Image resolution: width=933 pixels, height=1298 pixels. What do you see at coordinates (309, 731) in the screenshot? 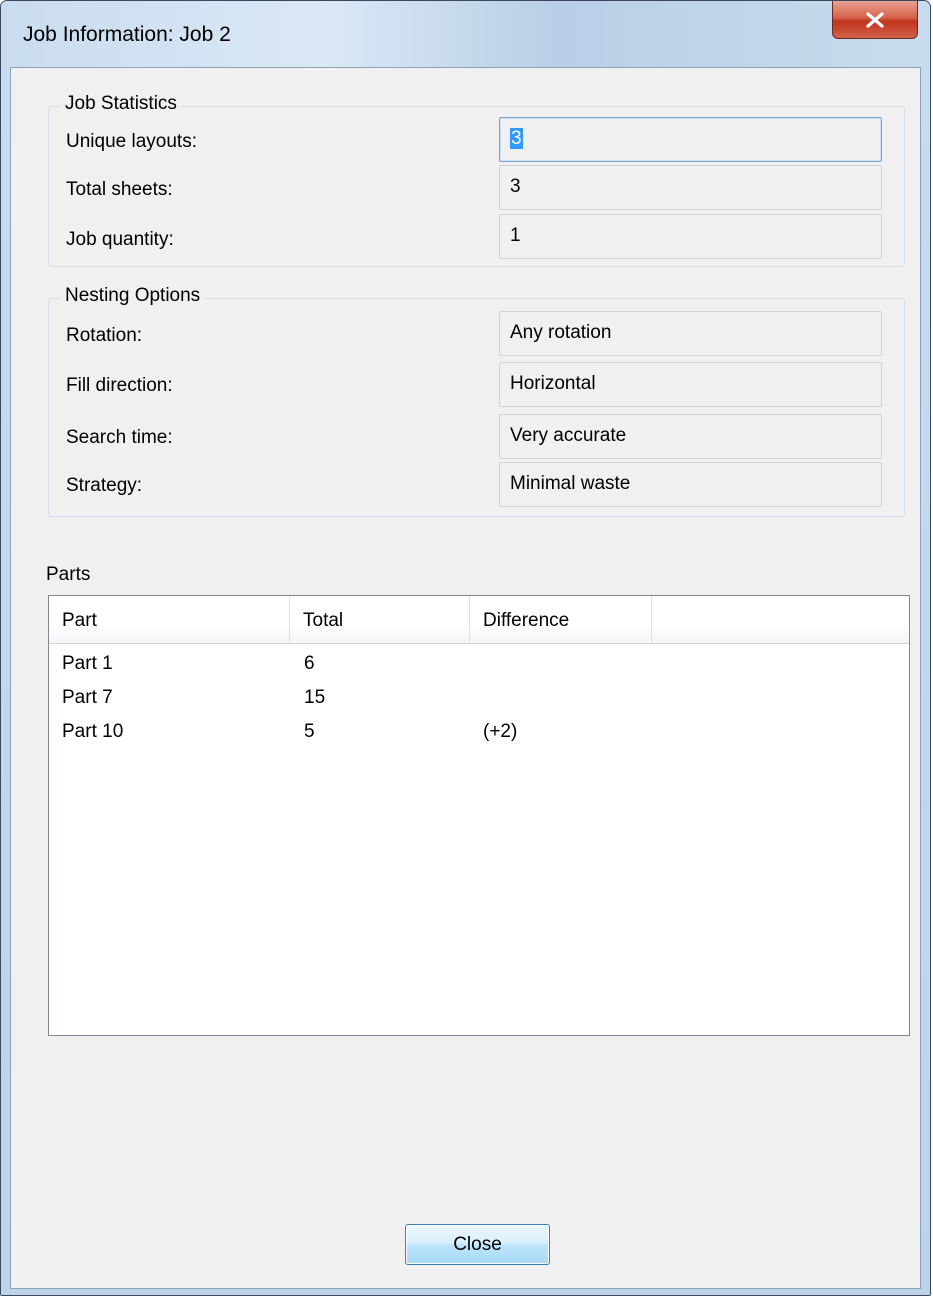
I see `part-total-cell: 5` at bounding box center [309, 731].